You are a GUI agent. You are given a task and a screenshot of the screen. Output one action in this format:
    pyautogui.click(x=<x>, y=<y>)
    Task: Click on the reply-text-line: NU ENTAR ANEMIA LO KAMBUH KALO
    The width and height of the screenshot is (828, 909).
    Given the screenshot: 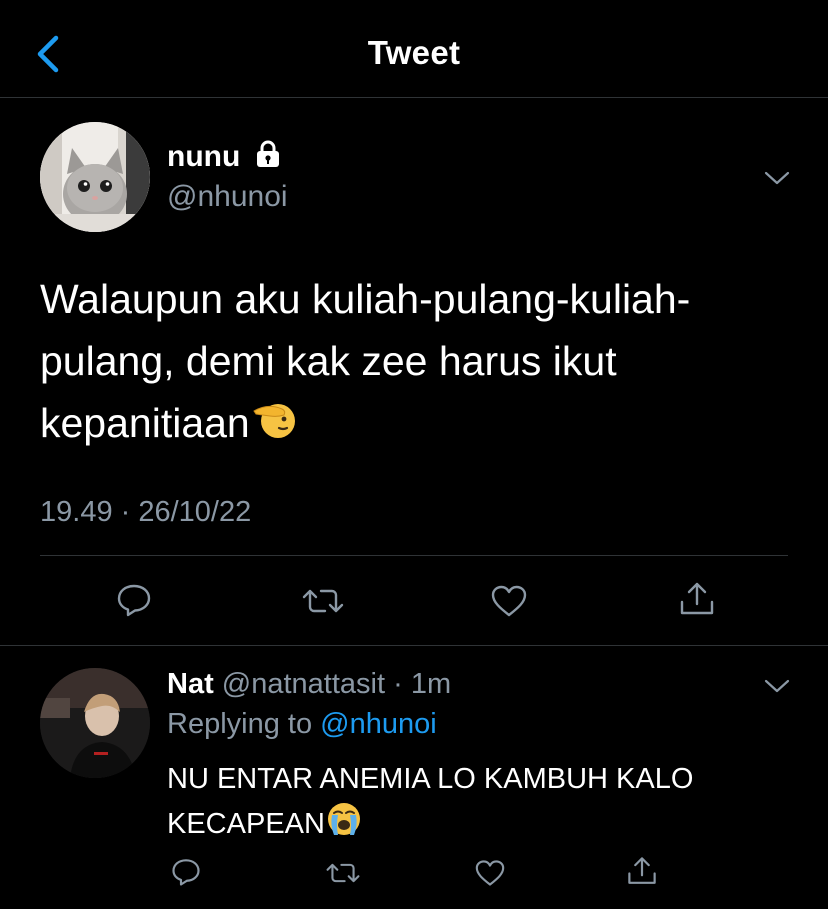 What is the action you would take?
    pyautogui.click(x=430, y=779)
    